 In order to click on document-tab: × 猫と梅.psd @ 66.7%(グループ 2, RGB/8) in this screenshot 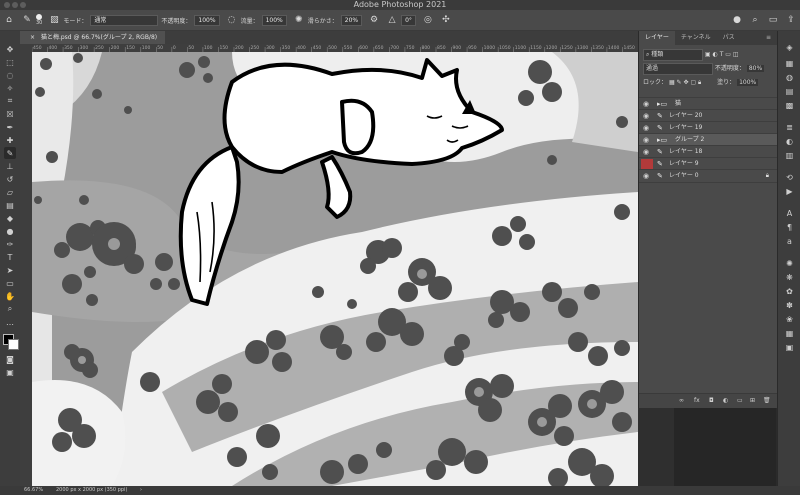, I will do `click(93, 37)`.